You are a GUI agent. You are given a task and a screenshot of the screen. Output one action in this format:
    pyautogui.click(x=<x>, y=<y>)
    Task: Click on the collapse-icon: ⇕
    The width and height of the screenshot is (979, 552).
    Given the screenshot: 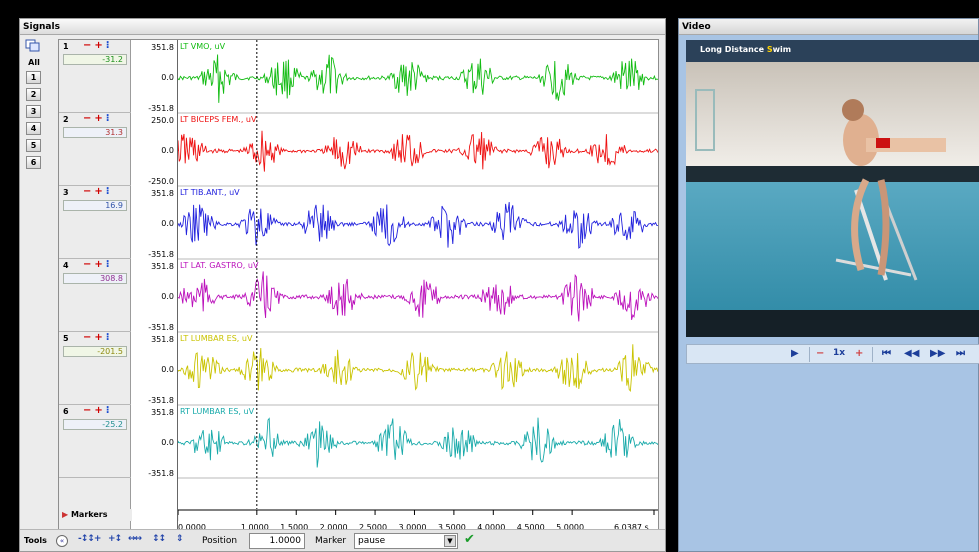 What is the action you would take?
    pyautogui.click(x=179, y=541)
    